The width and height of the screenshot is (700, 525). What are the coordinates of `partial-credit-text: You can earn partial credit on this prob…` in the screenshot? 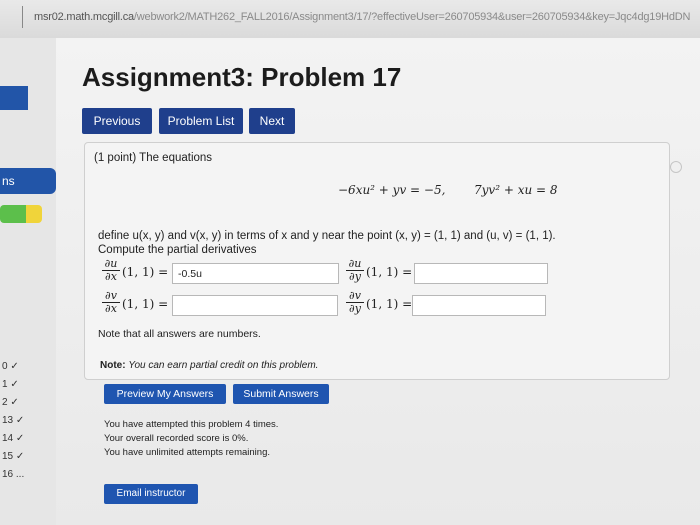 It's located at (223, 365).